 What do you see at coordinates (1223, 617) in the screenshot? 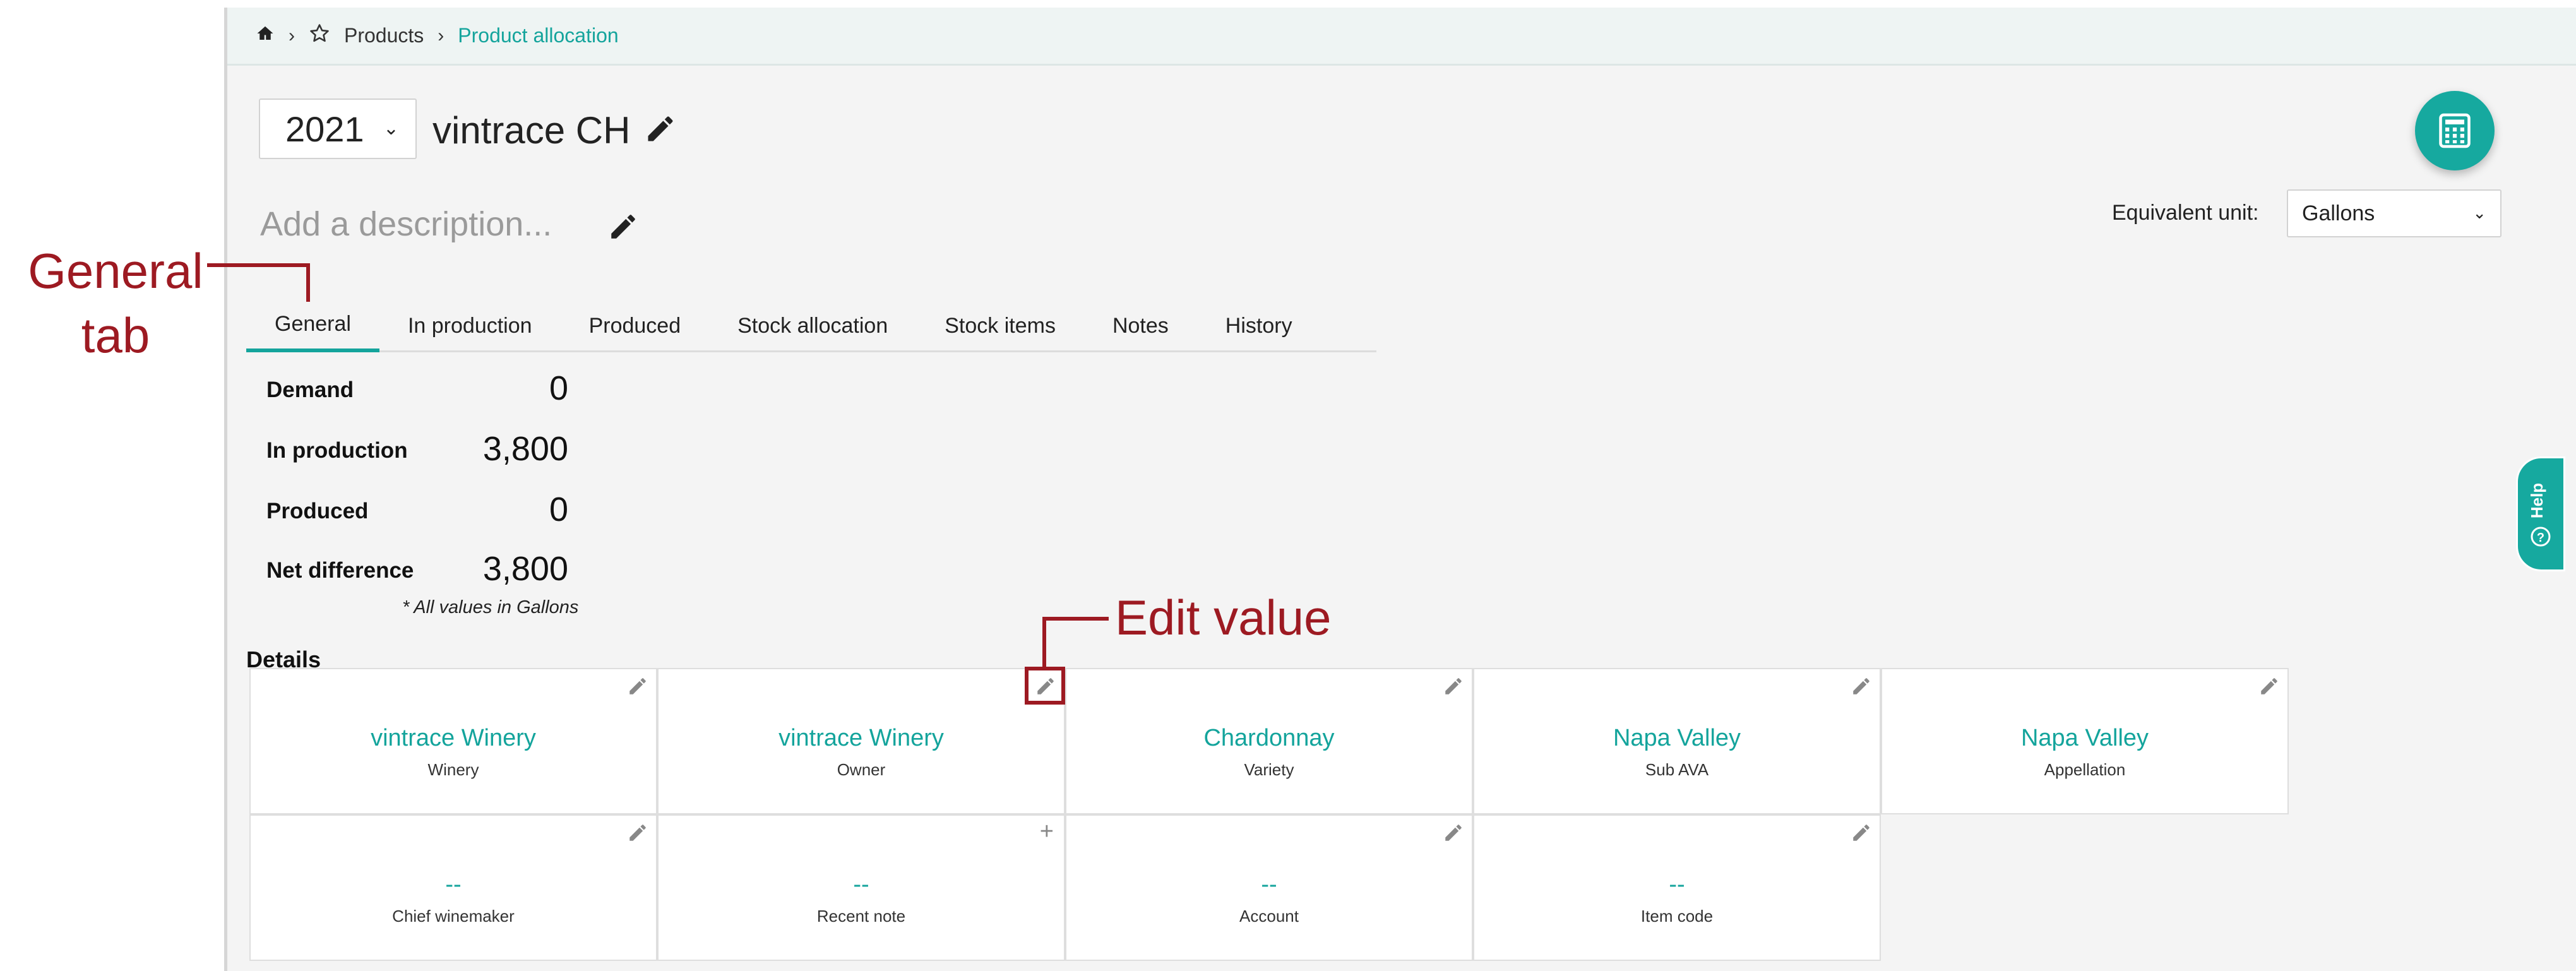
I see `annotation-edit-value: Edit value` at bounding box center [1223, 617].